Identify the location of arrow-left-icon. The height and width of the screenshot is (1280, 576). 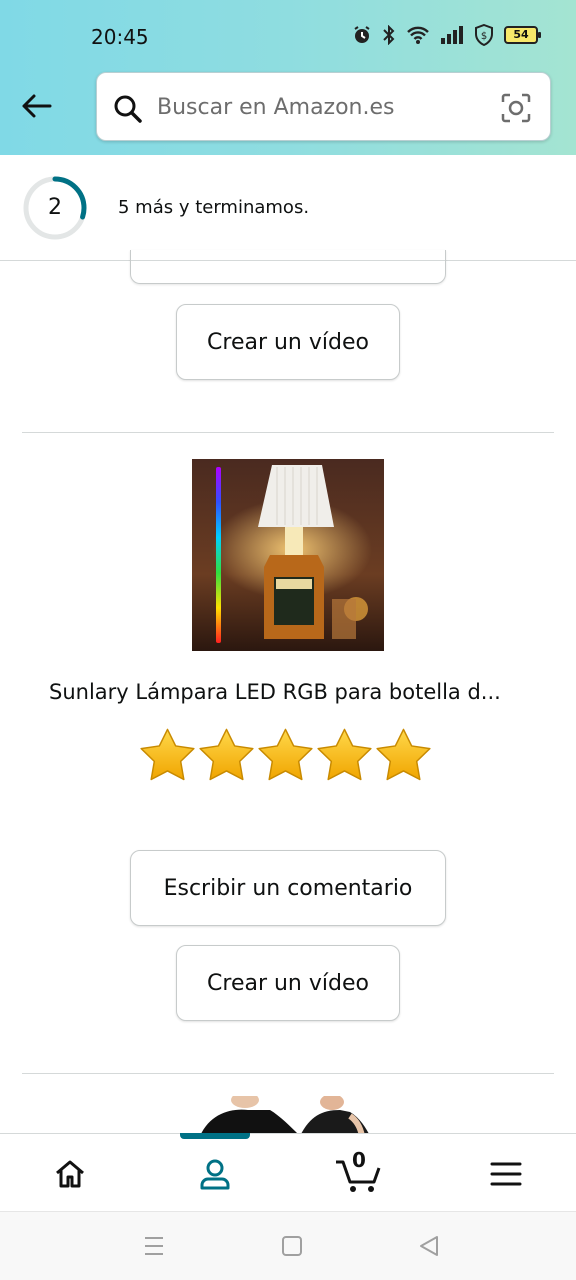
(37, 106).